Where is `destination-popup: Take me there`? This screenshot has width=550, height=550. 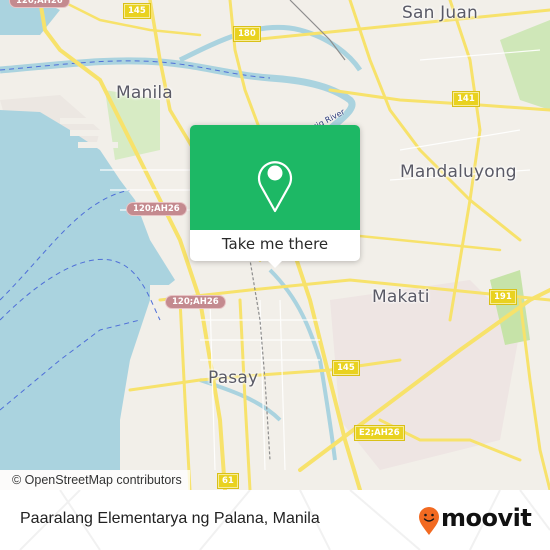
destination-popup: Take me there is located at coordinates (275, 196).